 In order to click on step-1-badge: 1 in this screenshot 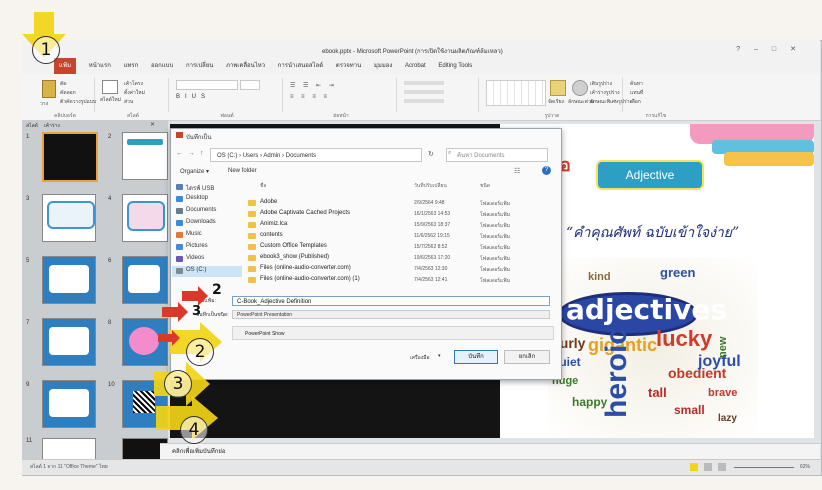, I will do `click(46, 50)`.